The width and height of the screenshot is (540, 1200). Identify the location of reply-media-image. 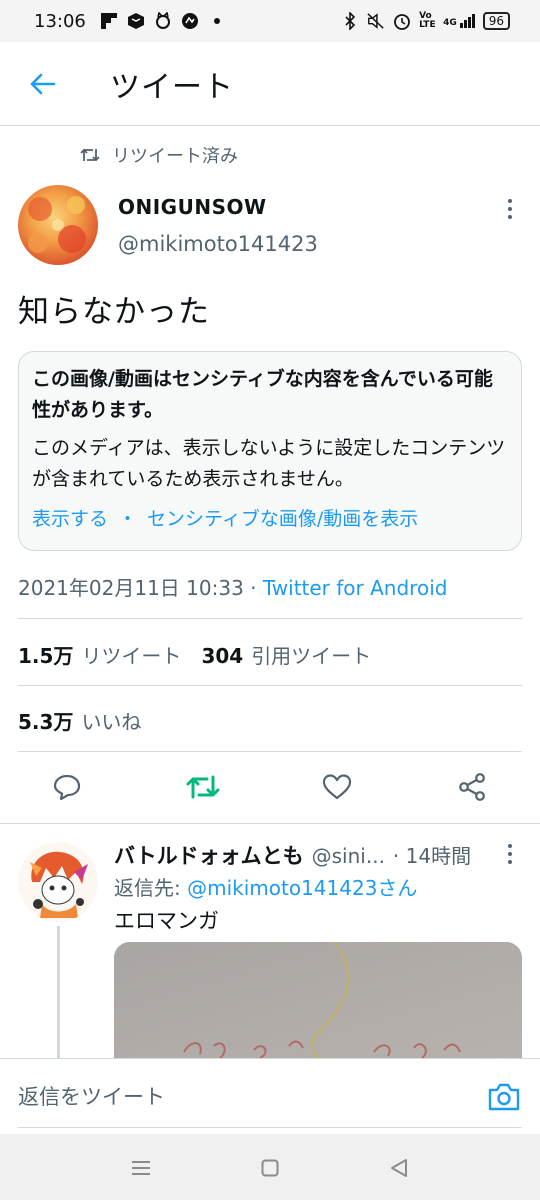
(318, 1002).